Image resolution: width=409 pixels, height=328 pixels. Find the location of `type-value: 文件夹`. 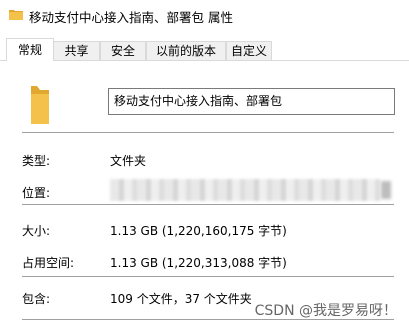

type-value: 文件夹 is located at coordinates (128, 161).